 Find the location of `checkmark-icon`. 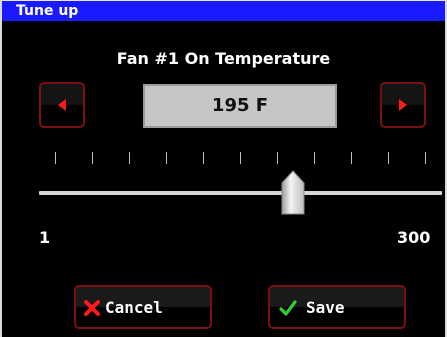

checkmark-icon is located at coordinates (288, 308).